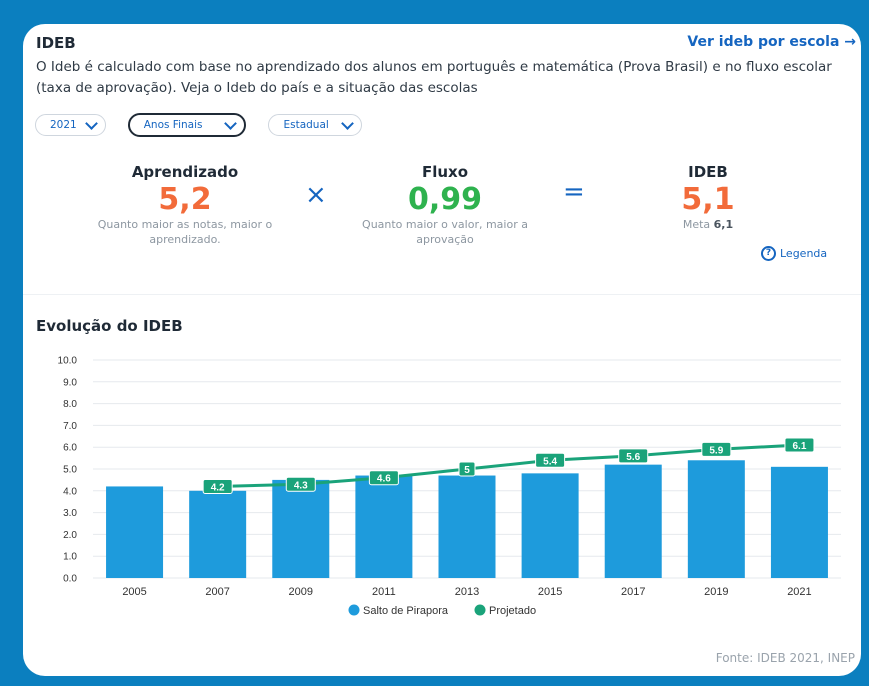 This screenshot has height=686, width=869. Describe the element at coordinates (70, 470) in the screenshot. I see `y-tick-label: 5.0` at that location.